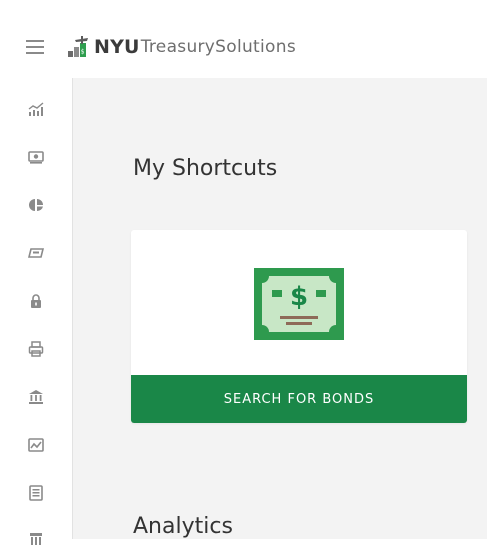 The image size is (487, 547). Describe the element at coordinates (36, 157) in the screenshot. I see `money-icon` at that location.